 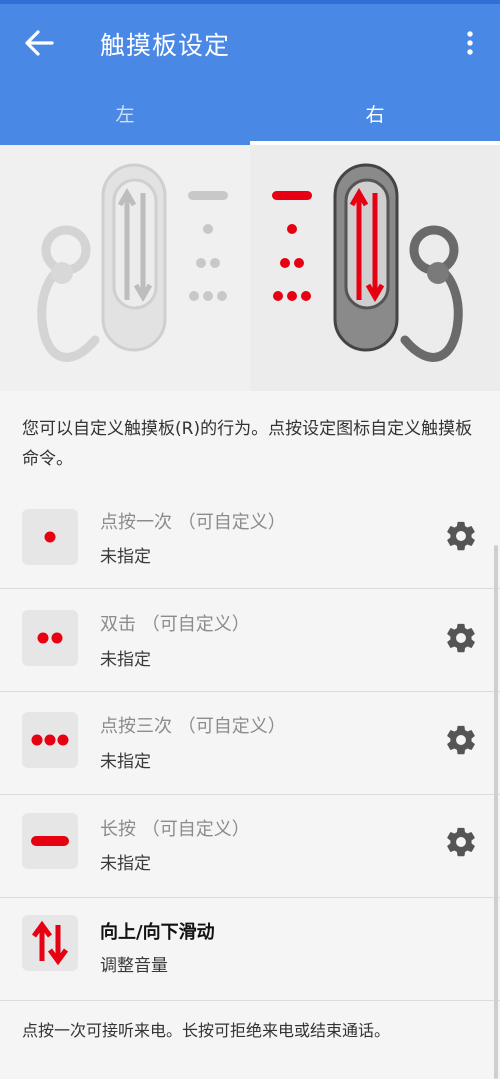 I want to click on page-title: 触摸板设定, so click(x=165, y=45).